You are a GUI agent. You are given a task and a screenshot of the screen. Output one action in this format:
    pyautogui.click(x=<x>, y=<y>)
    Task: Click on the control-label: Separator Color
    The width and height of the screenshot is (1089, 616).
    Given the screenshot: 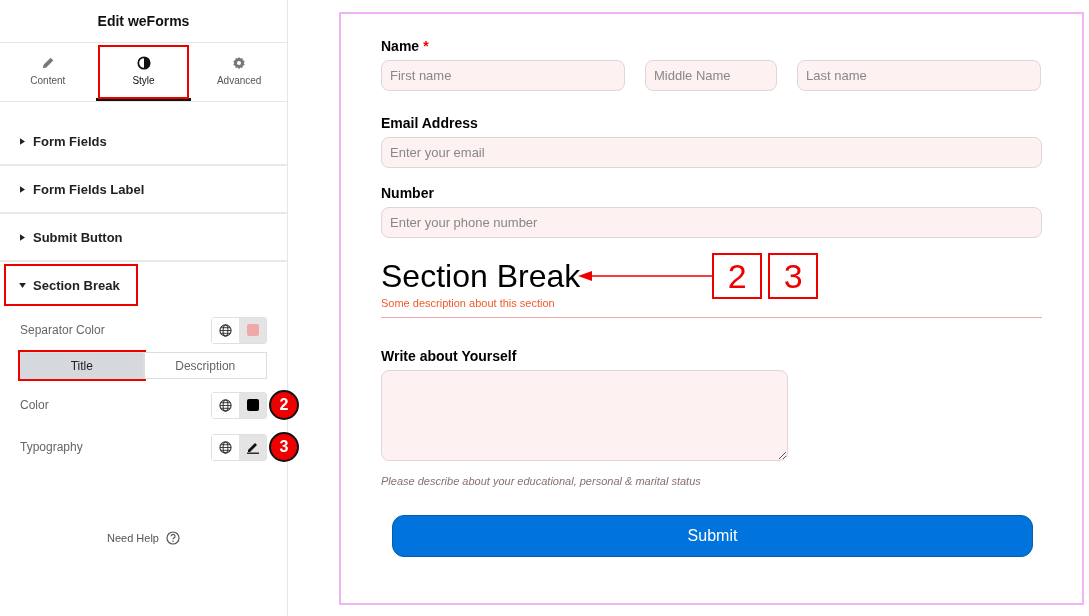 What is the action you would take?
    pyautogui.click(x=62, y=330)
    